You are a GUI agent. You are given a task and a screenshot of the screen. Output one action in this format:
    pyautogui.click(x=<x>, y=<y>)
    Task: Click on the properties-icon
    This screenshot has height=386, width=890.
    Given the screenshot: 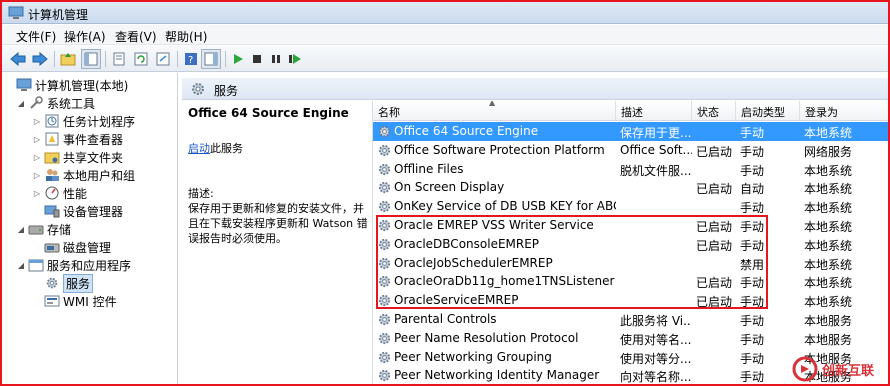 What is the action you would take?
    pyautogui.click(x=119, y=59)
    